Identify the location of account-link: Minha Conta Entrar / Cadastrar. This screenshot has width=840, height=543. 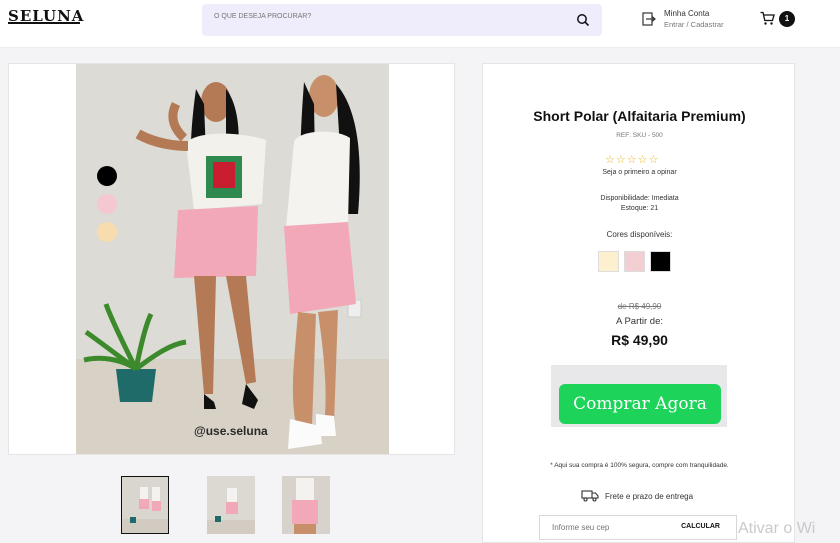
(692, 21).